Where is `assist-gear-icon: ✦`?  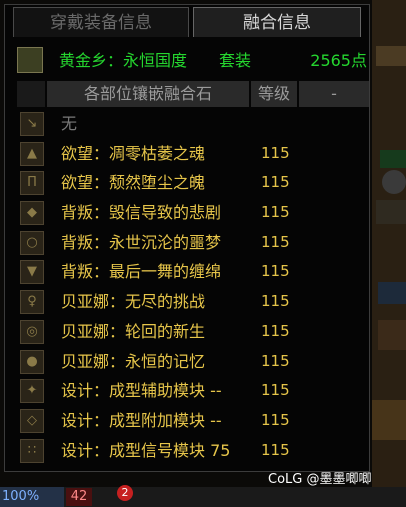 assist-gear-icon: ✦ is located at coordinates (32, 391).